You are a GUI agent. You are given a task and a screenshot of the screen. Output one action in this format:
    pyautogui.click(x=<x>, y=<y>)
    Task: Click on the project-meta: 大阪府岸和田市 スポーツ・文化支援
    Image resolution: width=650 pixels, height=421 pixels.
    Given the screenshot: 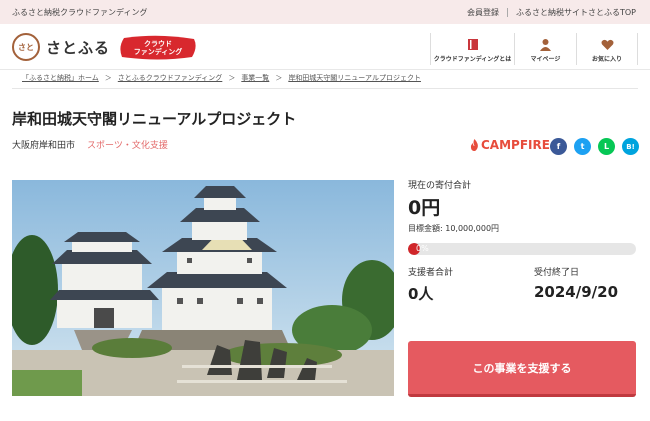 What is the action you would take?
    pyautogui.click(x=90, y=144)
    